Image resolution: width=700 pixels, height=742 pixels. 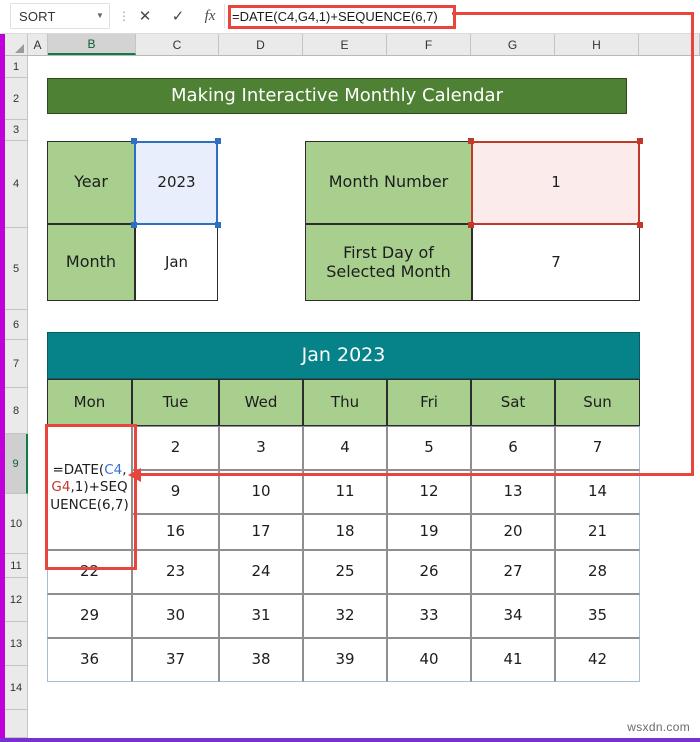 What do you see at coordinates (345, 492) in the screenshot?
I see `calendar-cell: 11` at bounding box center [345, 492].